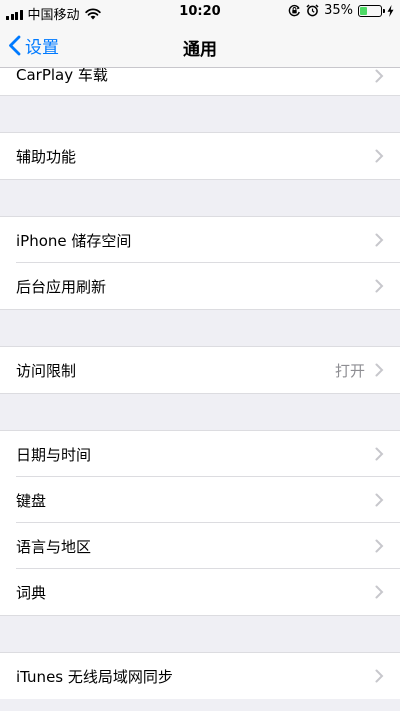 The width and height of the screenshot is (400, 711). What do you see at coordinates (200, 286) in the screenshot?
I see `settings-item-background-refresh: 后台应用刷新` at bounding box center [200, 286].